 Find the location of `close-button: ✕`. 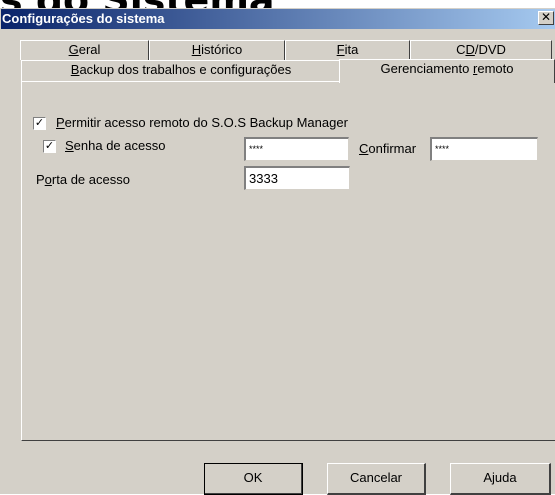

close-button: ✕ is located at coordinates (546, 18).